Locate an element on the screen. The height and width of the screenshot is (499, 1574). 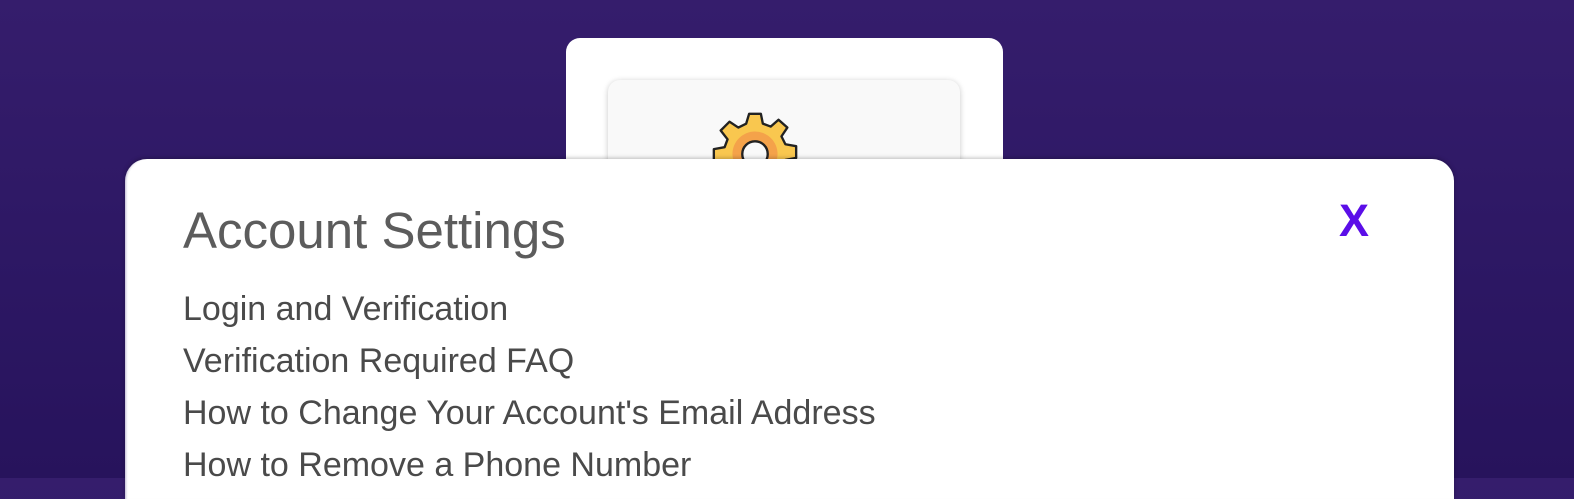
link-verification-required-faq: Verification Required FAQ is located at coordinates (529, 361).